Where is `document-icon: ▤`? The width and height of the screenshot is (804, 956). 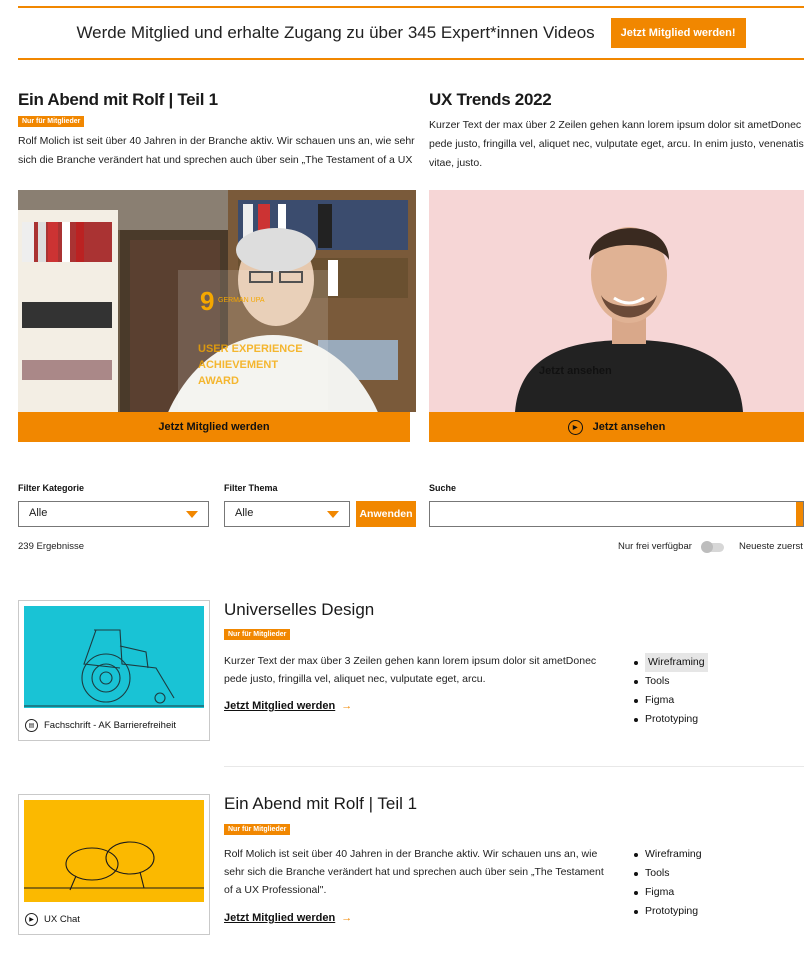
document-icon: ▤ is located at coordinates (31, 725).